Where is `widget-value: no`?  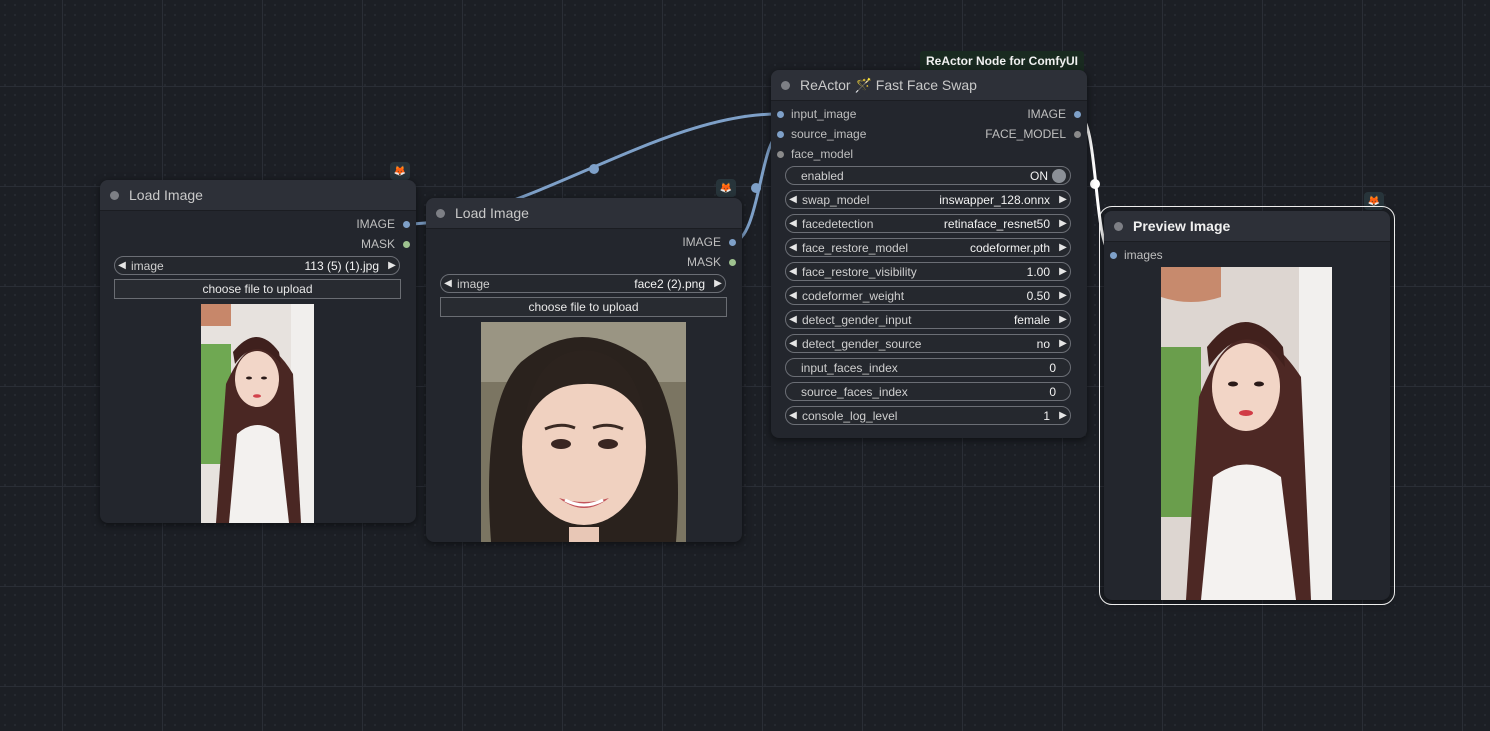
widget-value: no is located at coordinates (1043, 343).